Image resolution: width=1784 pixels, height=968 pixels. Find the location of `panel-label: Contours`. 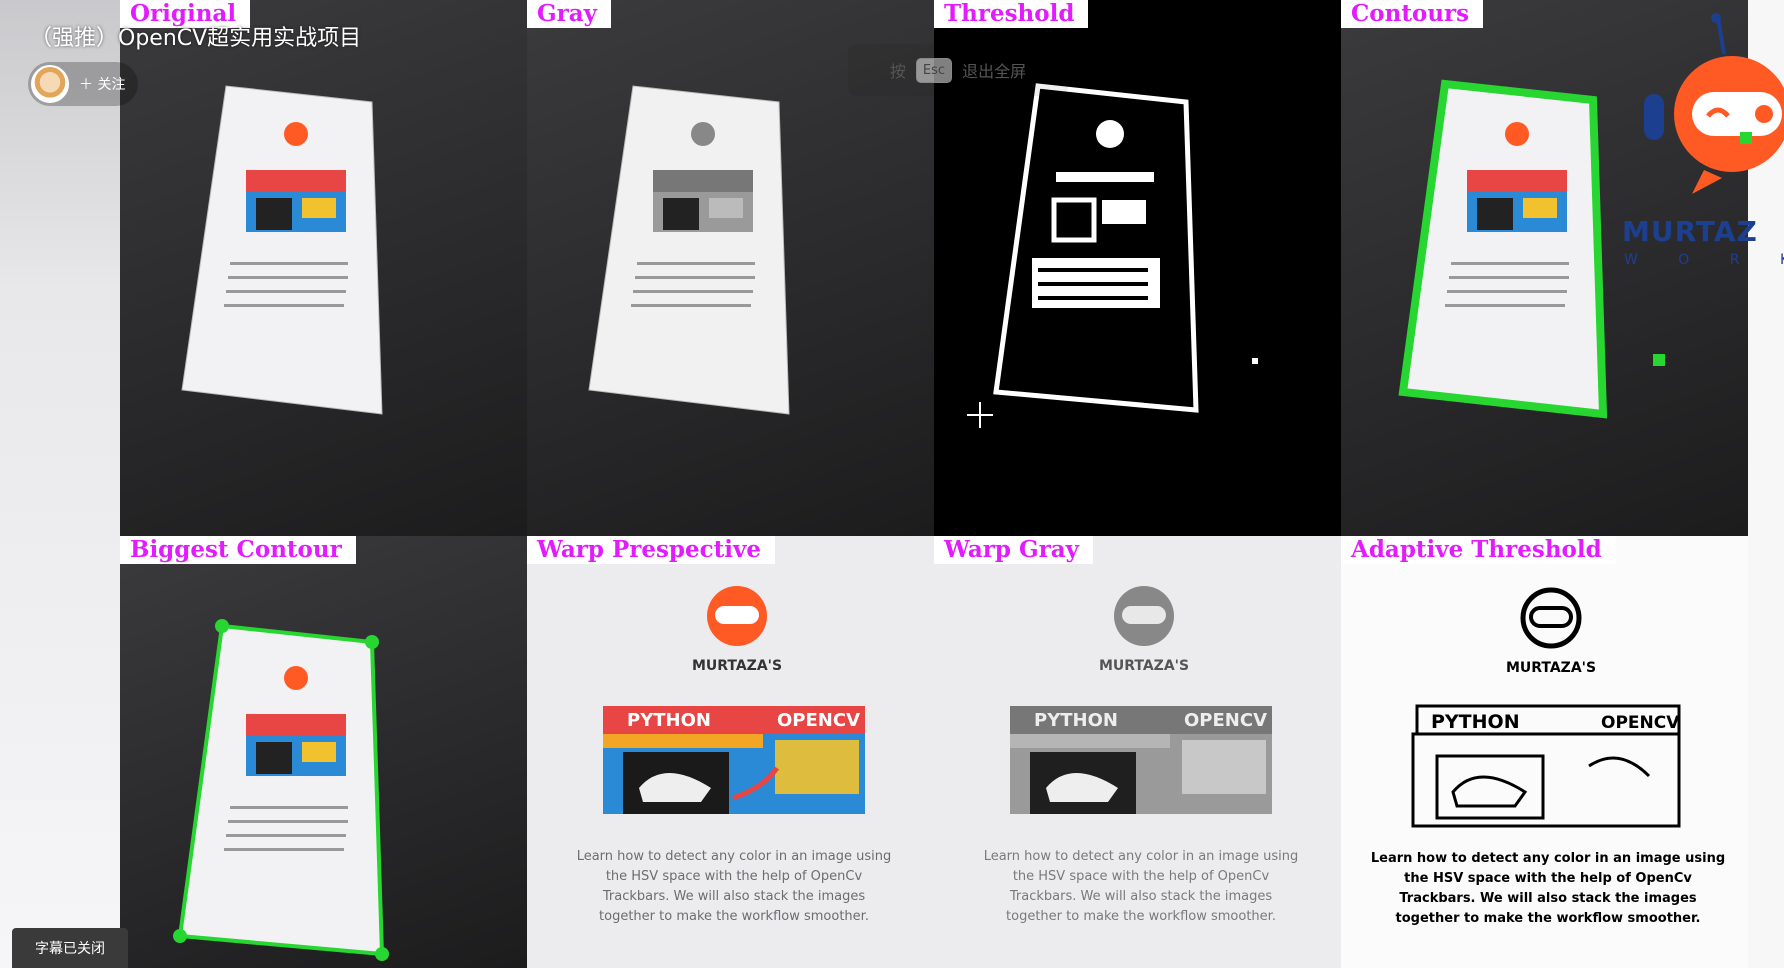

panel-label: Contours is located at coordinates (1412, 14).